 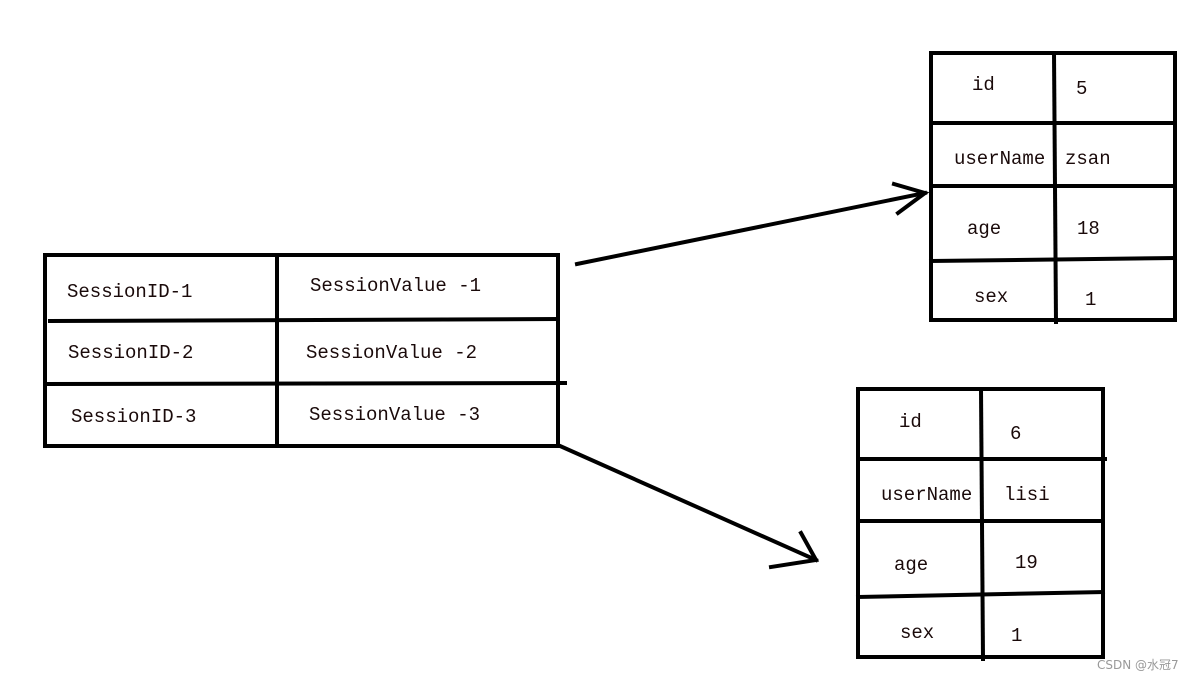 I want to click on field-value: lisi, so click(x=1027, y=495).